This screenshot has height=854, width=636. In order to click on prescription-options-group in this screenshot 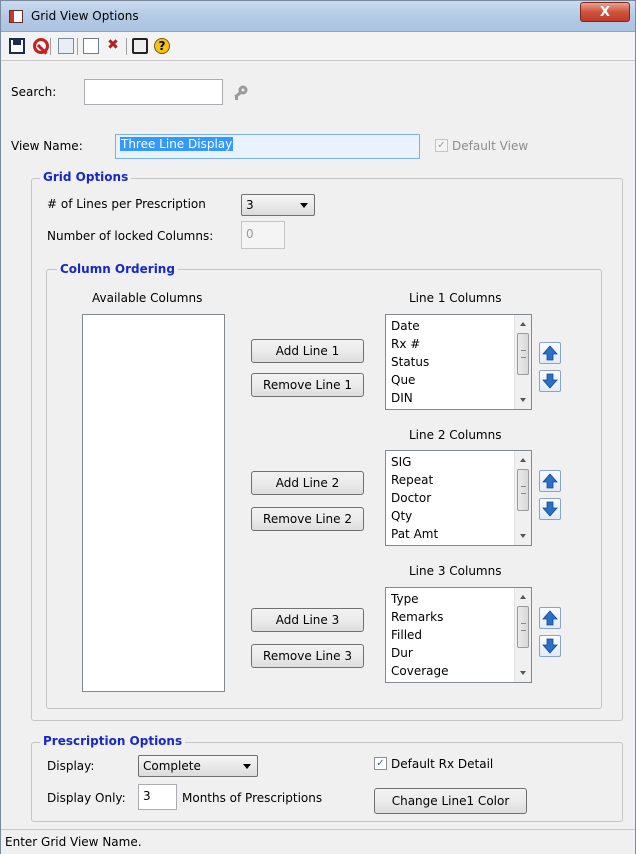, I will do `click(327, 782)`.